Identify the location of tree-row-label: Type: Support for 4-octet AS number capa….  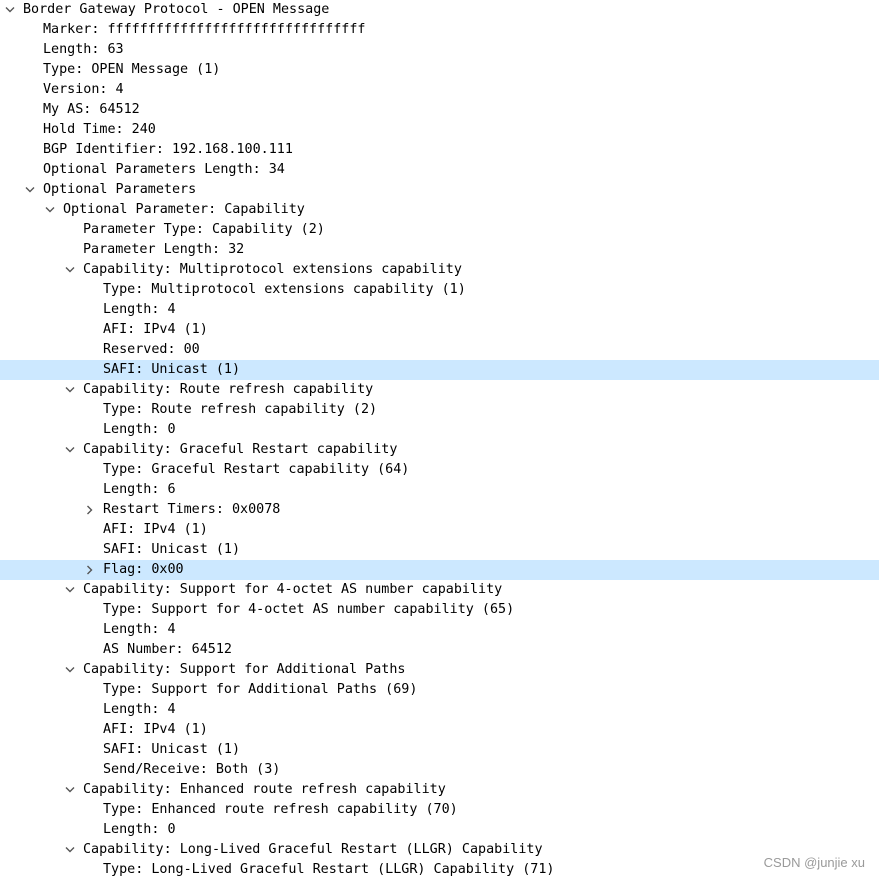
(309, 609).